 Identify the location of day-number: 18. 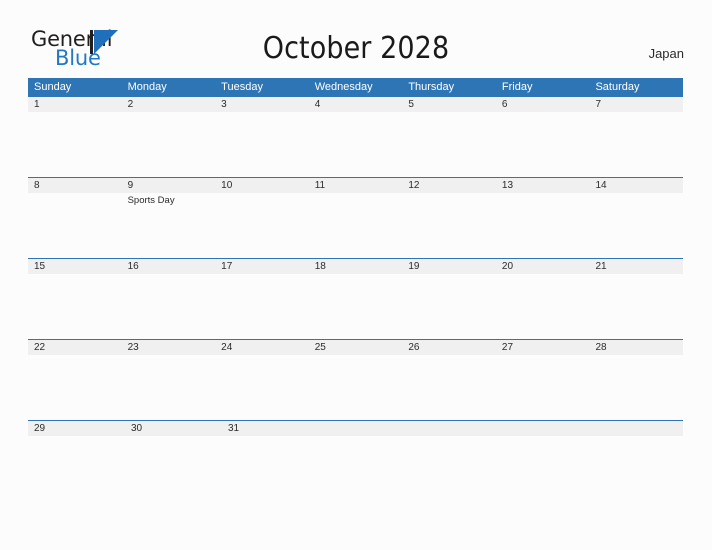
(320, 266).